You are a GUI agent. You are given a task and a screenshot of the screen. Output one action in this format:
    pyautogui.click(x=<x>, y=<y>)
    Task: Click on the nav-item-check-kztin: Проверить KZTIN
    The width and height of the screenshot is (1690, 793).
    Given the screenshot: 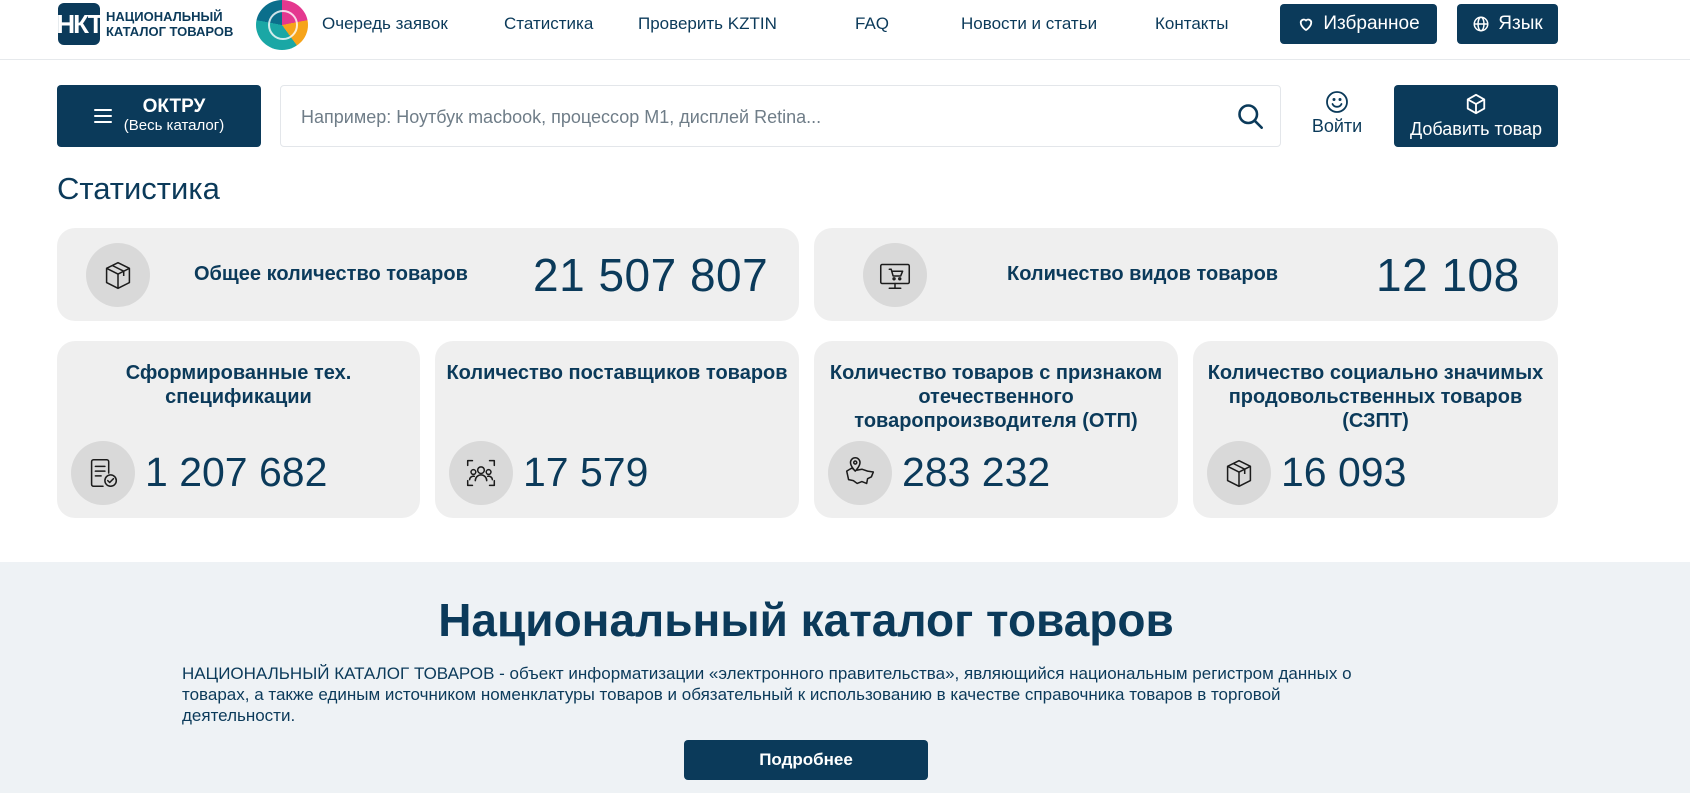 What is the action you would take?
    pyautogui.click(x=707, y=24)
    